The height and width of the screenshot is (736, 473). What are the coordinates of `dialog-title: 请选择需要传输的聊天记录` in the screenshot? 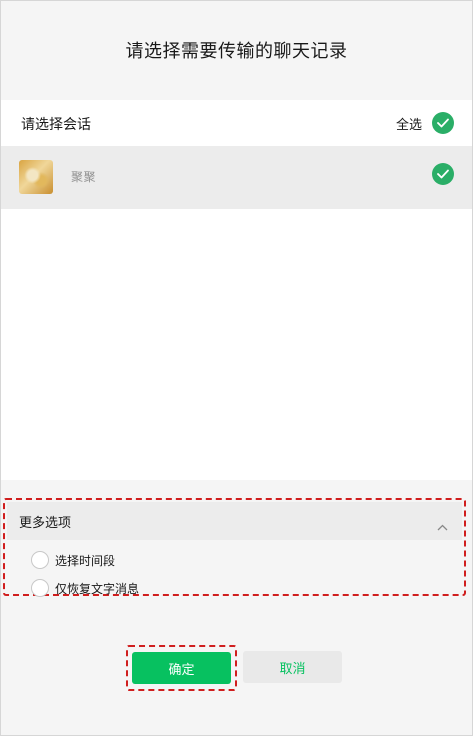 It's located at (236, 51).